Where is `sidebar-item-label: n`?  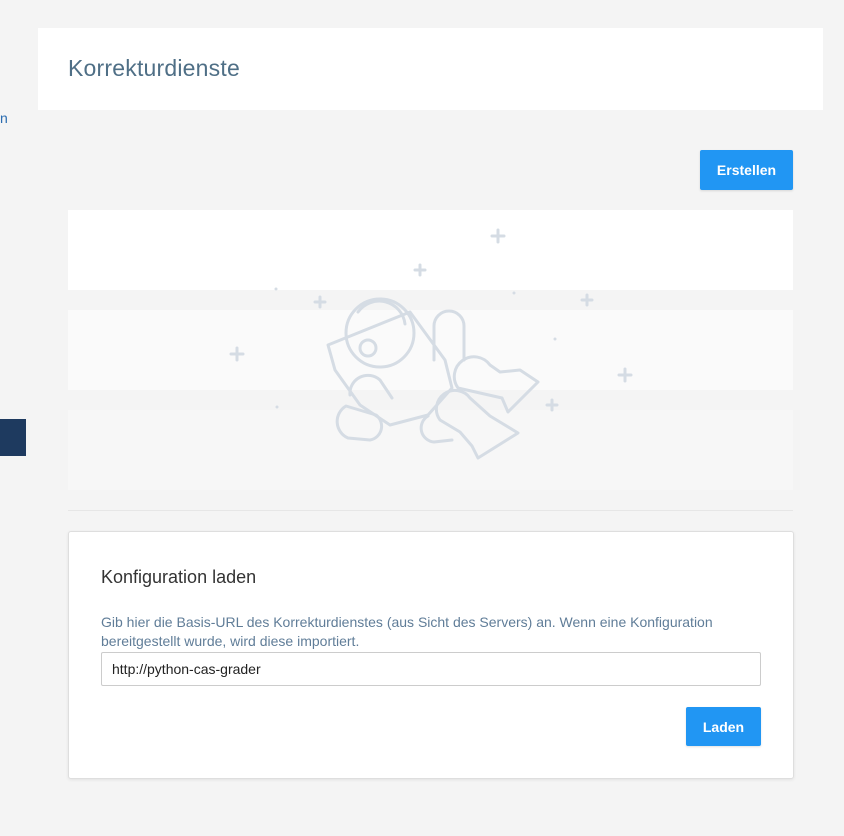 sidebar-item-label: n is located at coordinates (4, 118).